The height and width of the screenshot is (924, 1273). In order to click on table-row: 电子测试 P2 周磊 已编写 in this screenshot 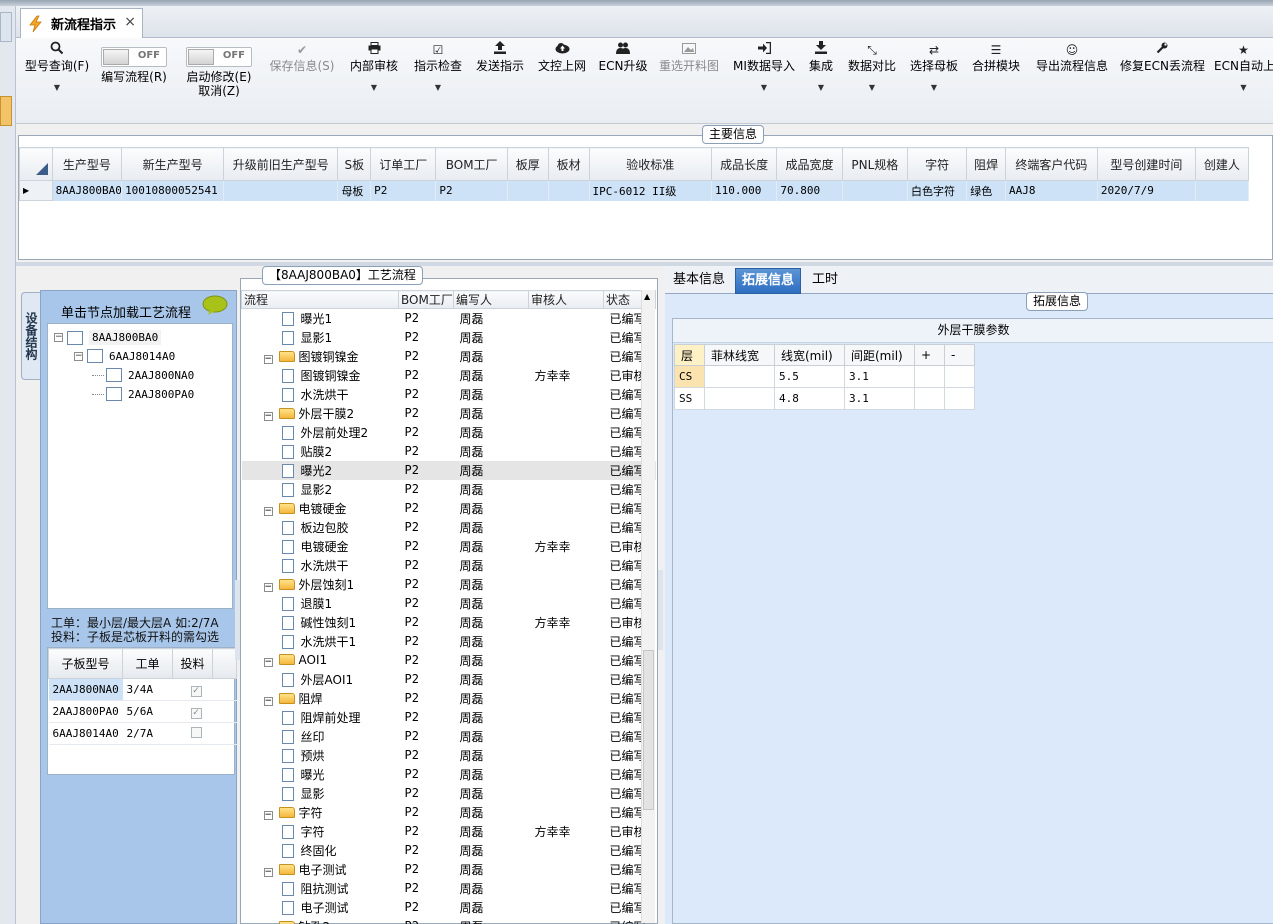, I will do `click(449, 907)`.